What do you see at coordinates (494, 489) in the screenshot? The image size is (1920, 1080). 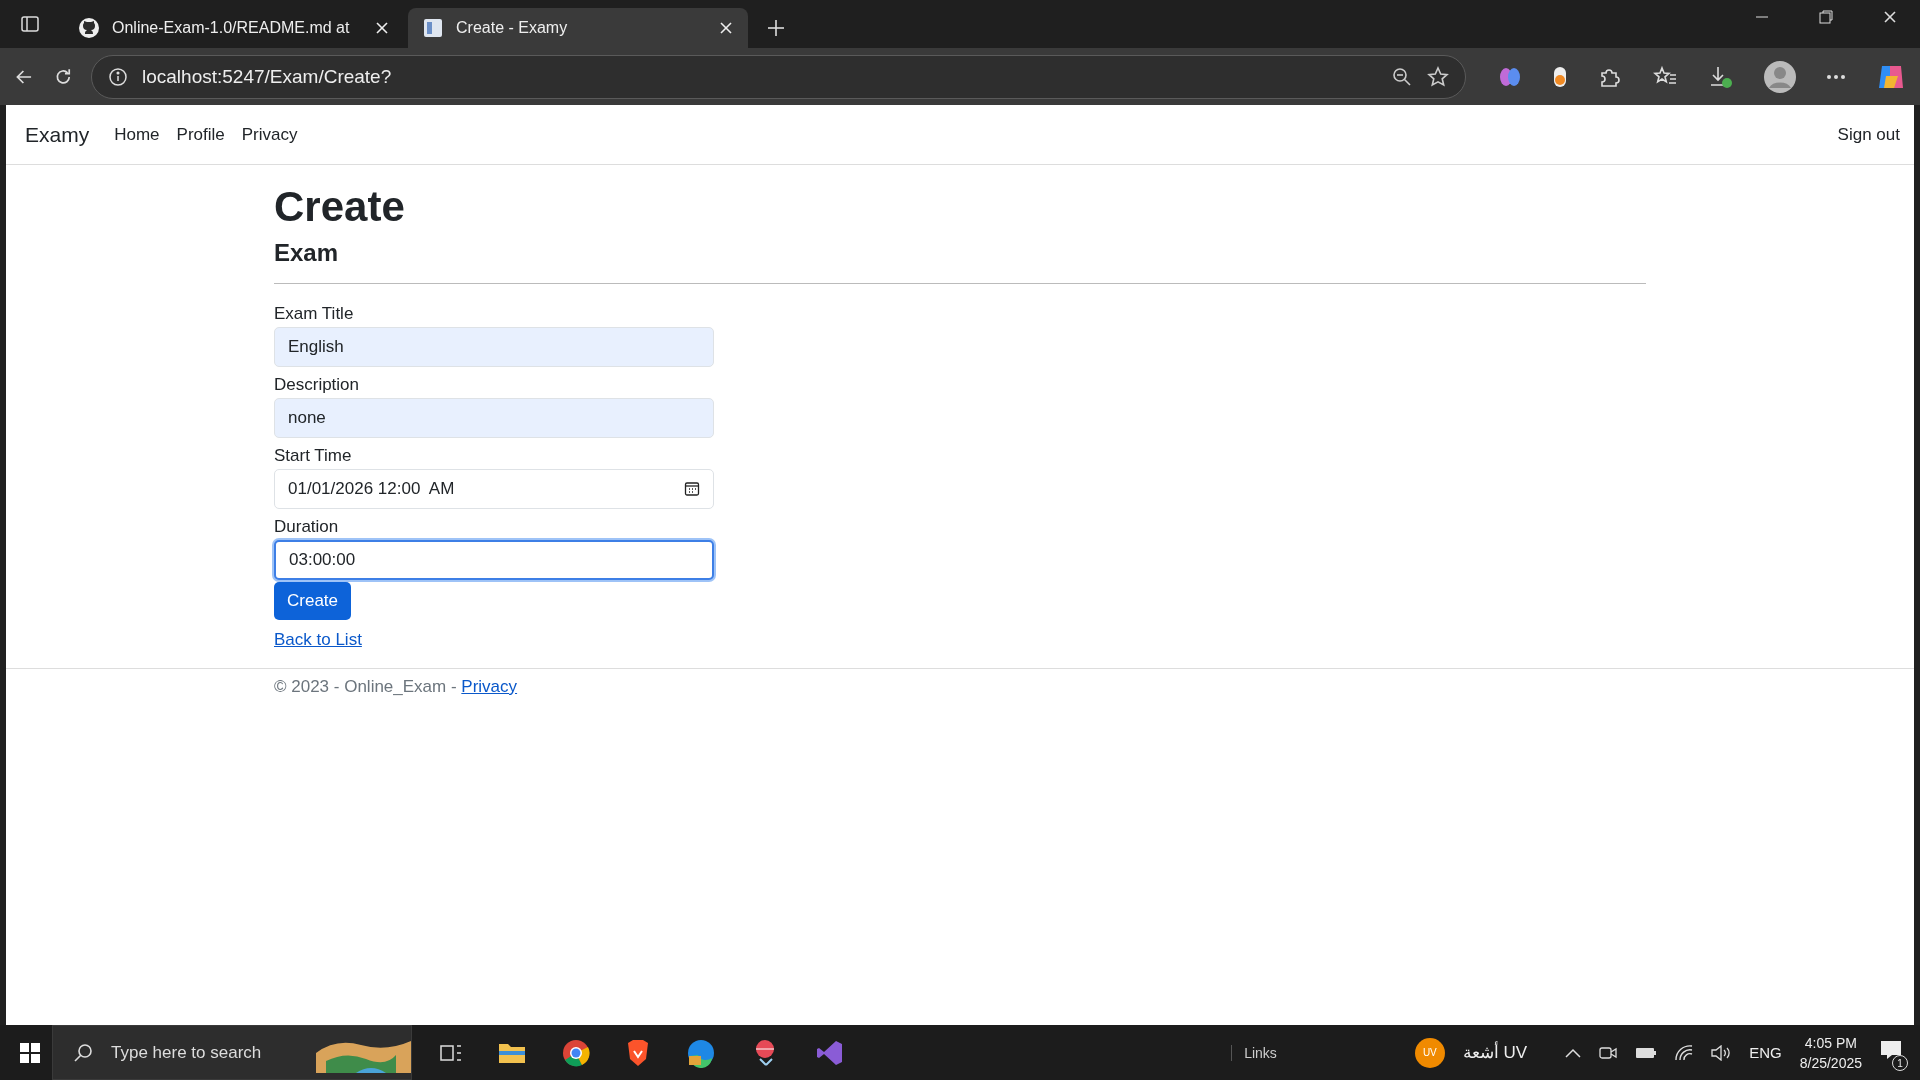 I see `input-field: 01/01/2026 12:00 AM` at bounding box center [494, 489].